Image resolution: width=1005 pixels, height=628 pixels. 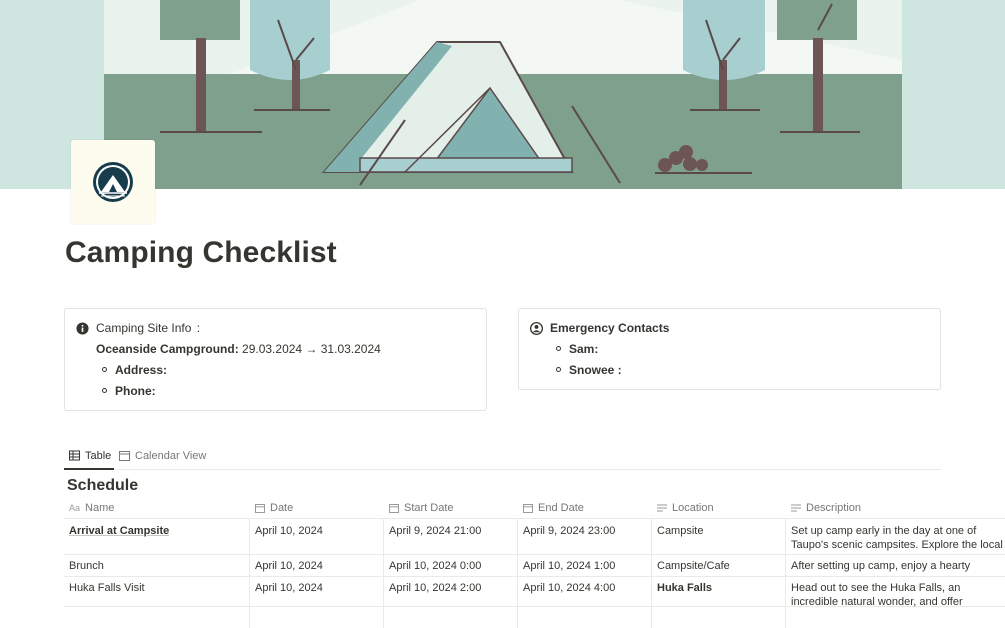 I want to click on camping-tent-logo-icon, so click(x=113, y=182).